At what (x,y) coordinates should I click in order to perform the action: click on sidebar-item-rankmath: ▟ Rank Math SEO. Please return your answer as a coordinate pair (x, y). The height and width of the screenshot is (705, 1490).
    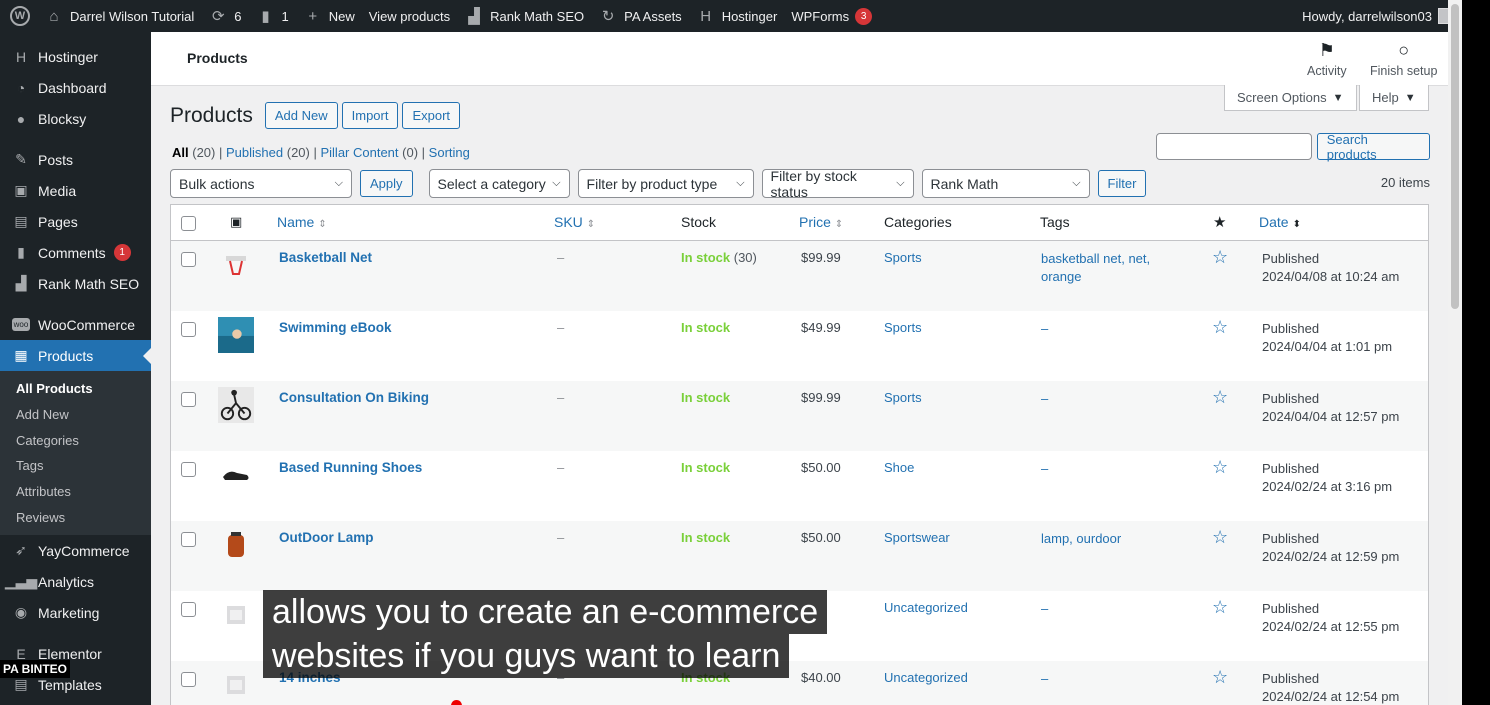
    Looking at the image, I should click on (75, 283).